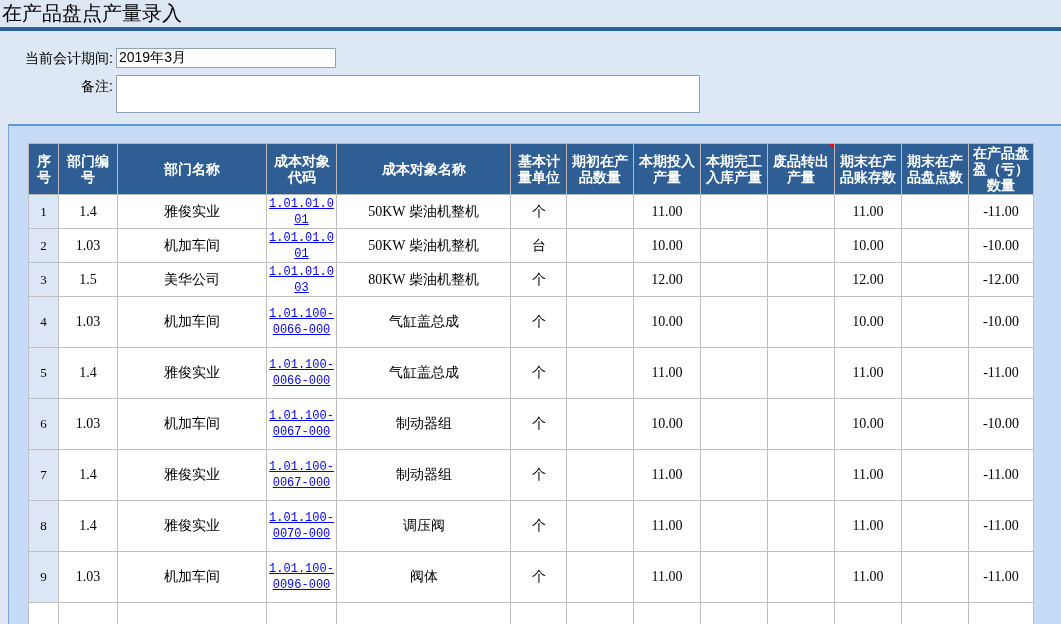  I want to click on table-cell: 调压阀, so click(423, 526).